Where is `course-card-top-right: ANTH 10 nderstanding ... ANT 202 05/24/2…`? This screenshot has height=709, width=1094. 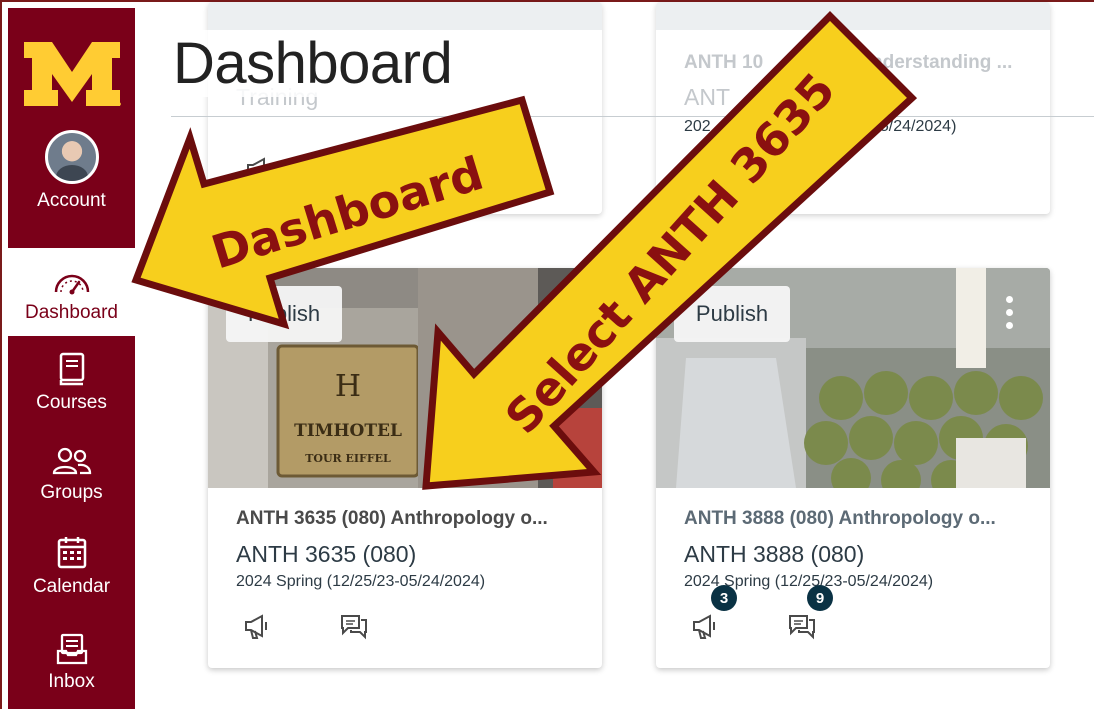 course-card-top-right: ANTH 10 nderstanding ... ANT 202 05/24/2… is located at coordinates (853, 108).